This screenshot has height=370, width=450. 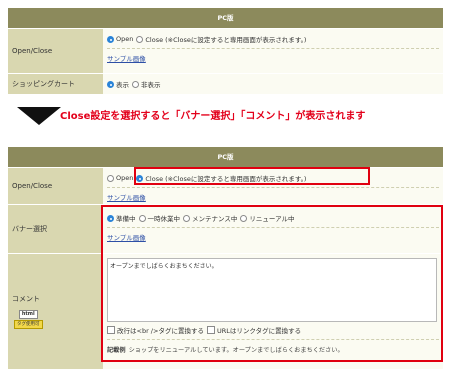 What do you see at coordinates (215, 219) in the screenshot?
I see `option-label: メンテナンス中` at bounding box center [215, 219].